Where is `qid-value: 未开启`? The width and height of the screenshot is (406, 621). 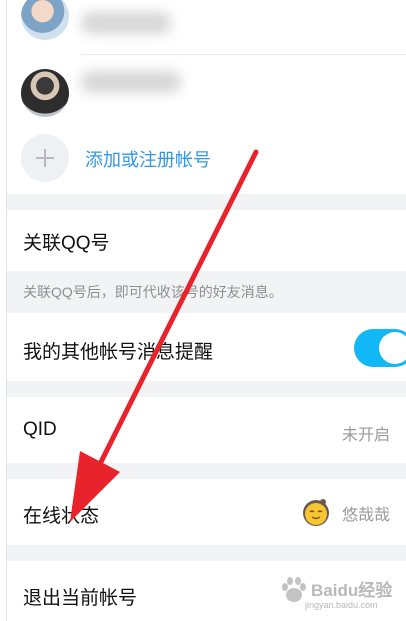
qid-value: 未开启 is located at coordinates (365, 435).